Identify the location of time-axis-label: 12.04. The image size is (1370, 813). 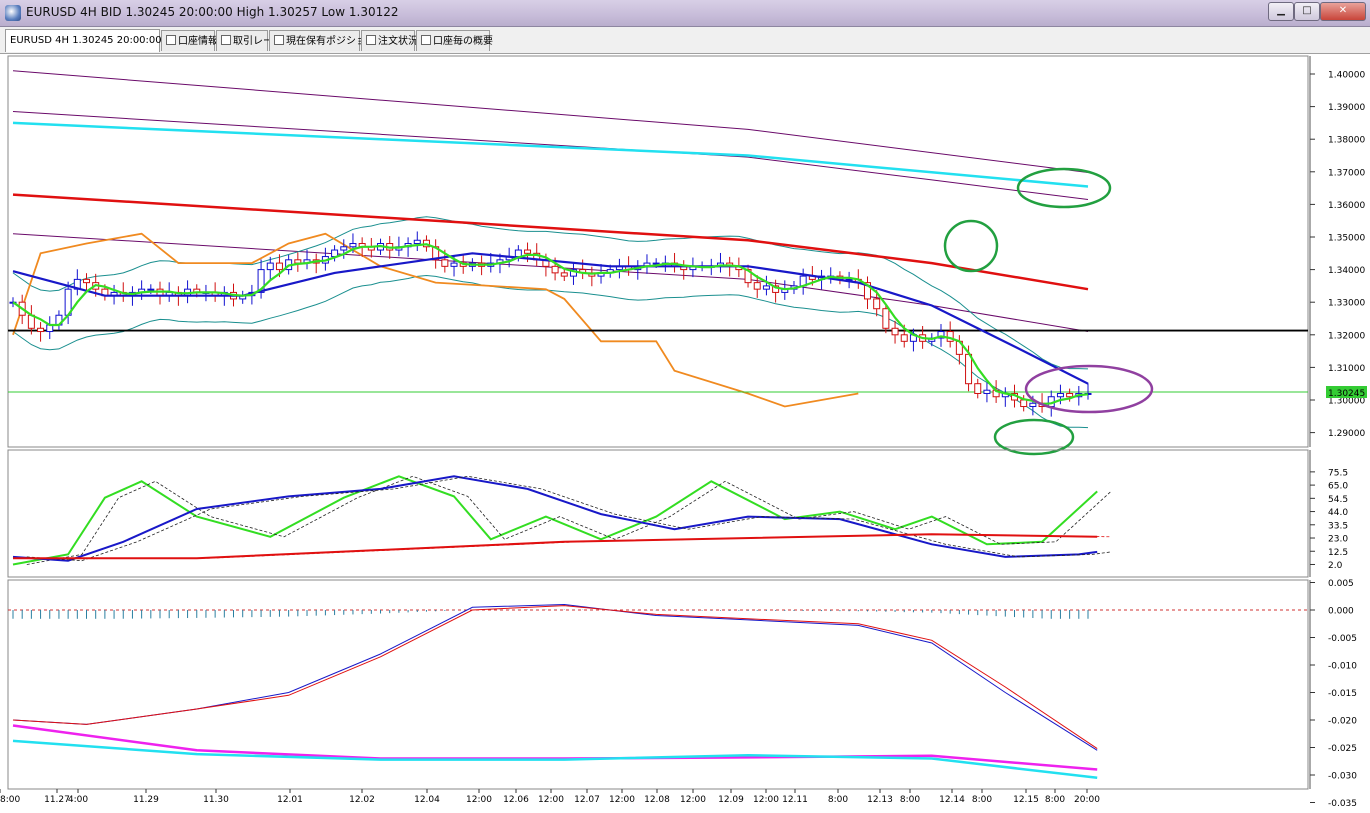
(427, 800).